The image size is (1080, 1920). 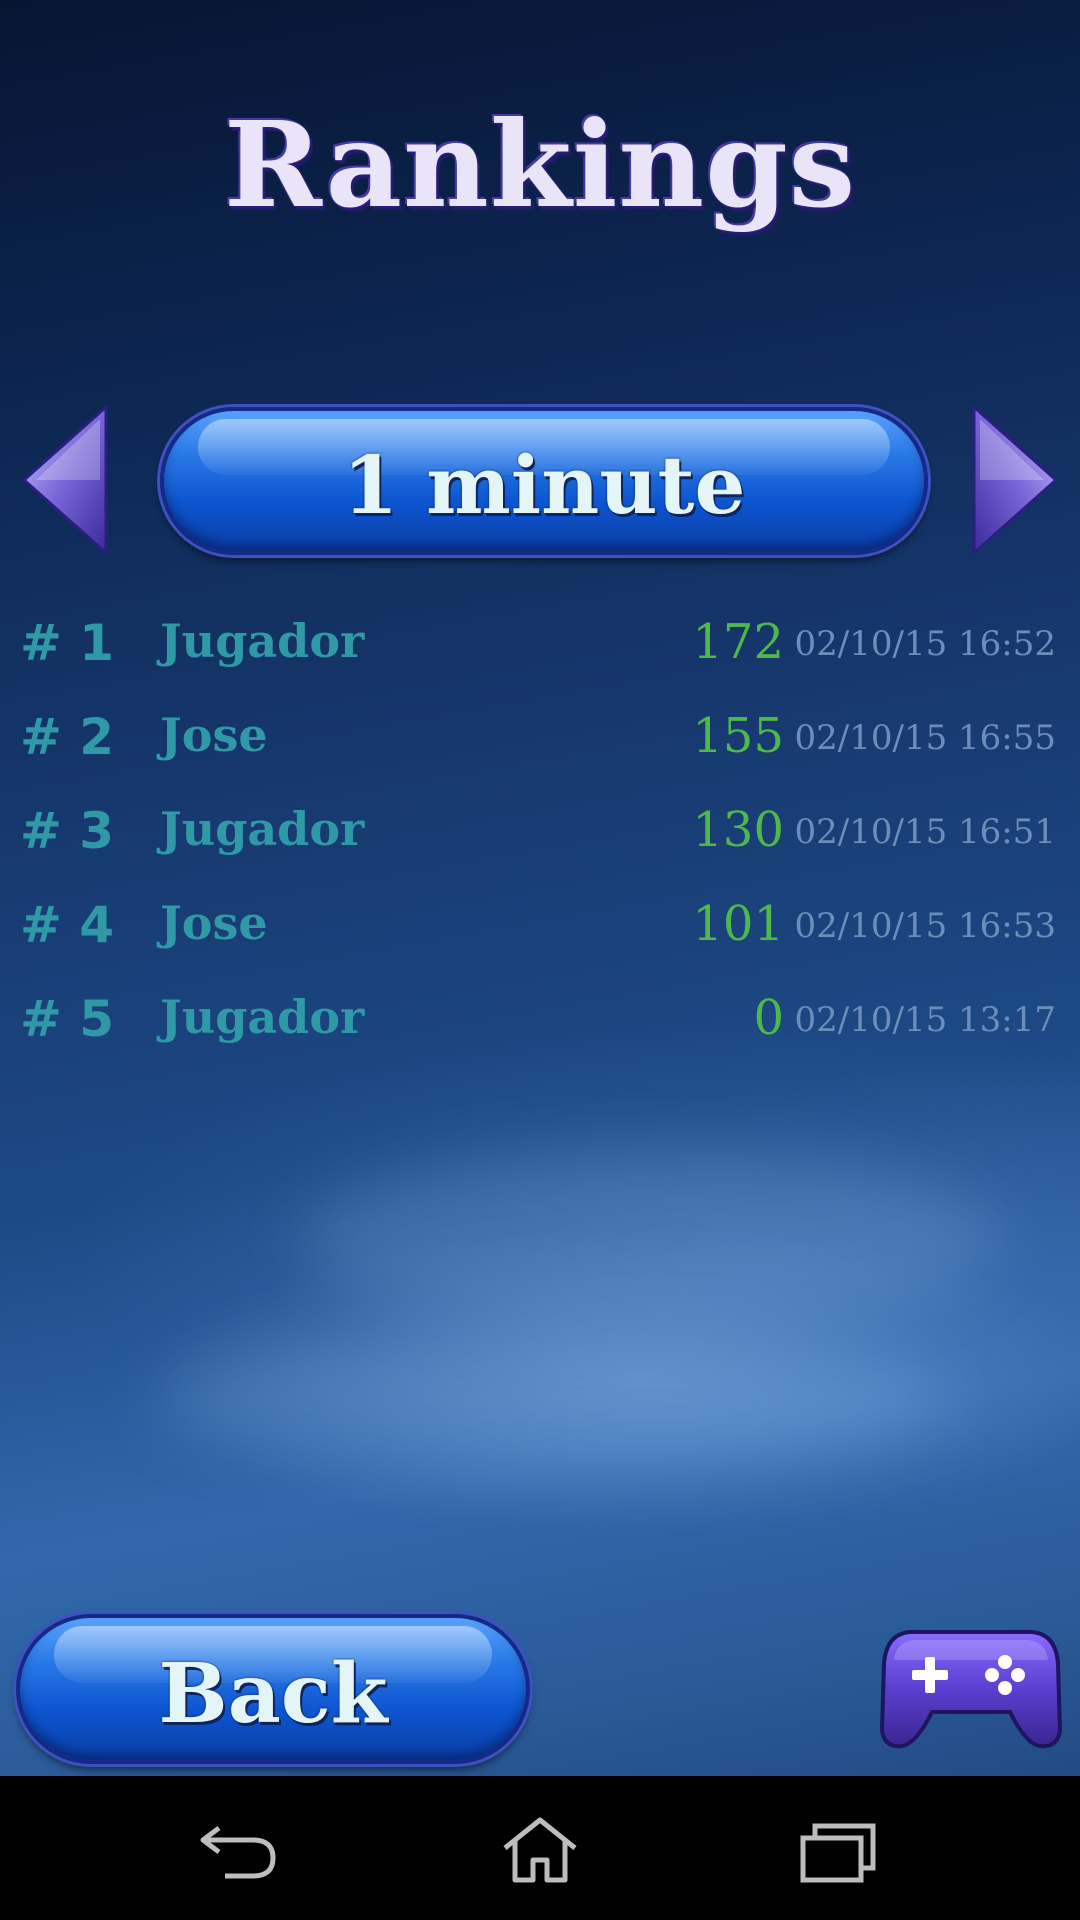 I want to click on previous-mode-arrow-icon, so click(x=66, y=480).